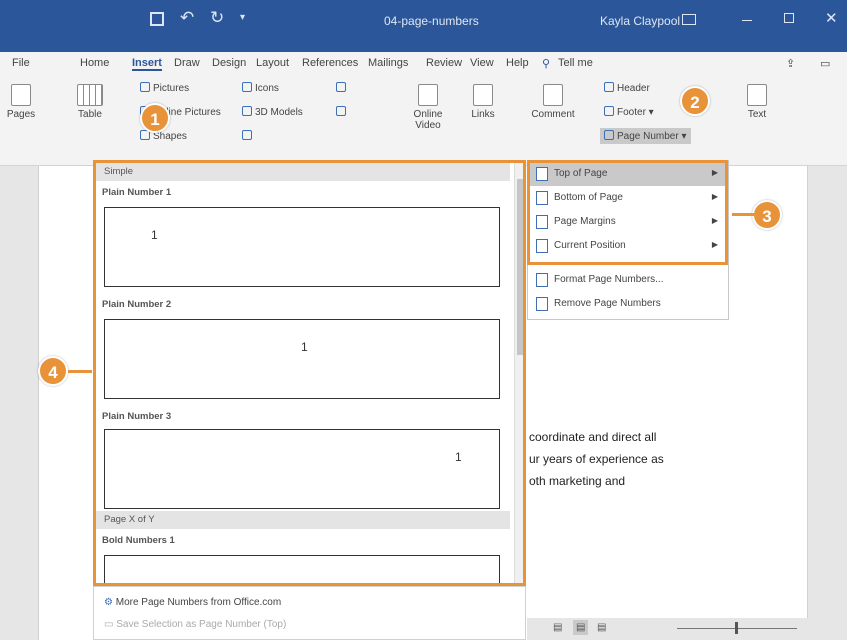  What do you see at coordinates (388, 63) in the screenshot?
I see `tab-mailings: Mailings` at bounding box center [388, 63].